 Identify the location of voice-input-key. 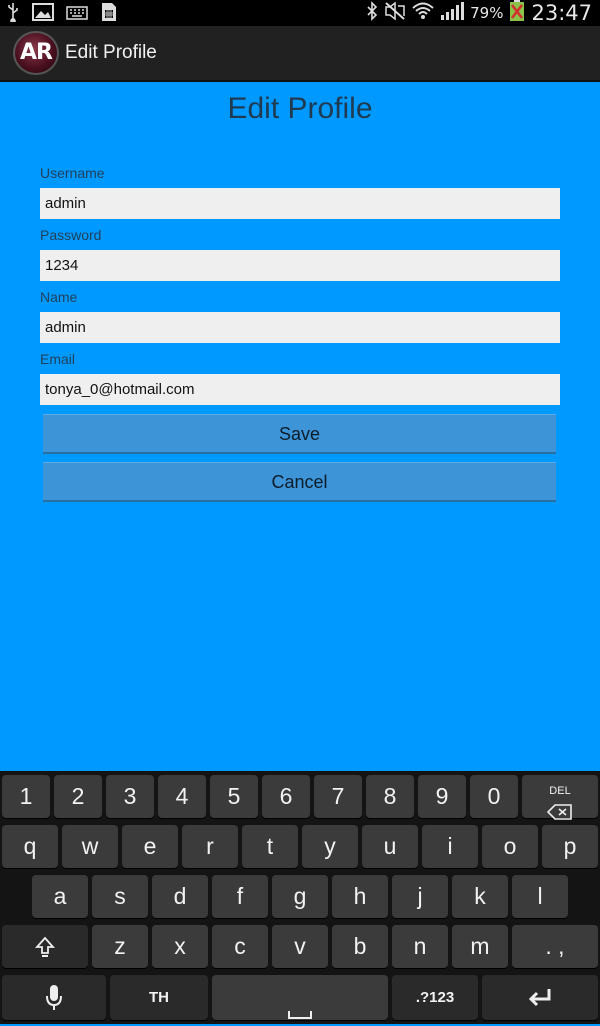
(54, 997).